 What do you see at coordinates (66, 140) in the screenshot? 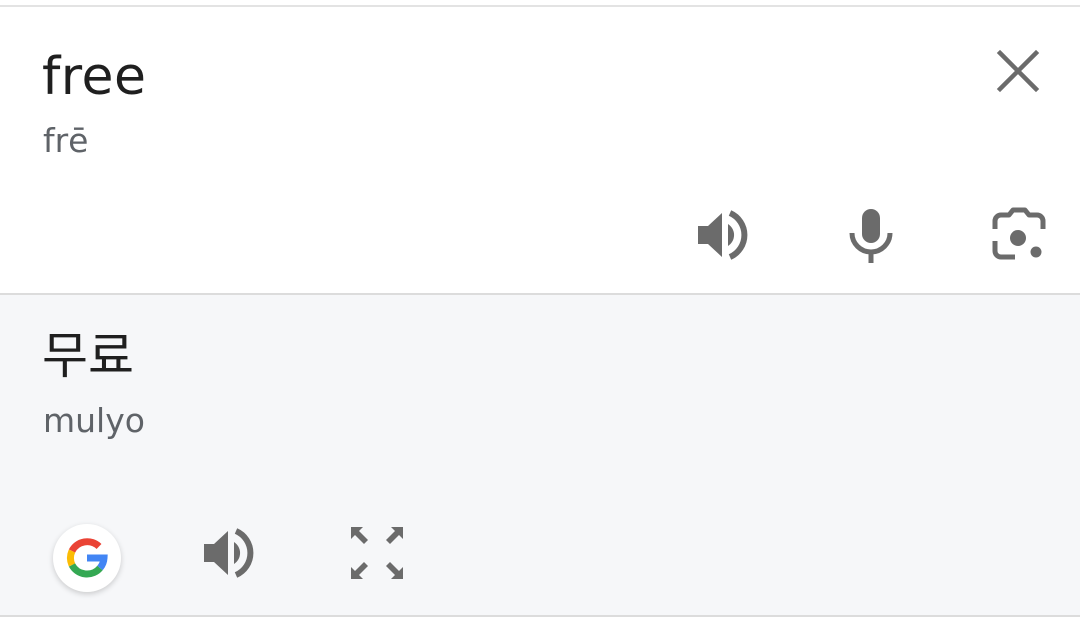
I see `source-transliteration: frē` at bounding box center [66, 140].